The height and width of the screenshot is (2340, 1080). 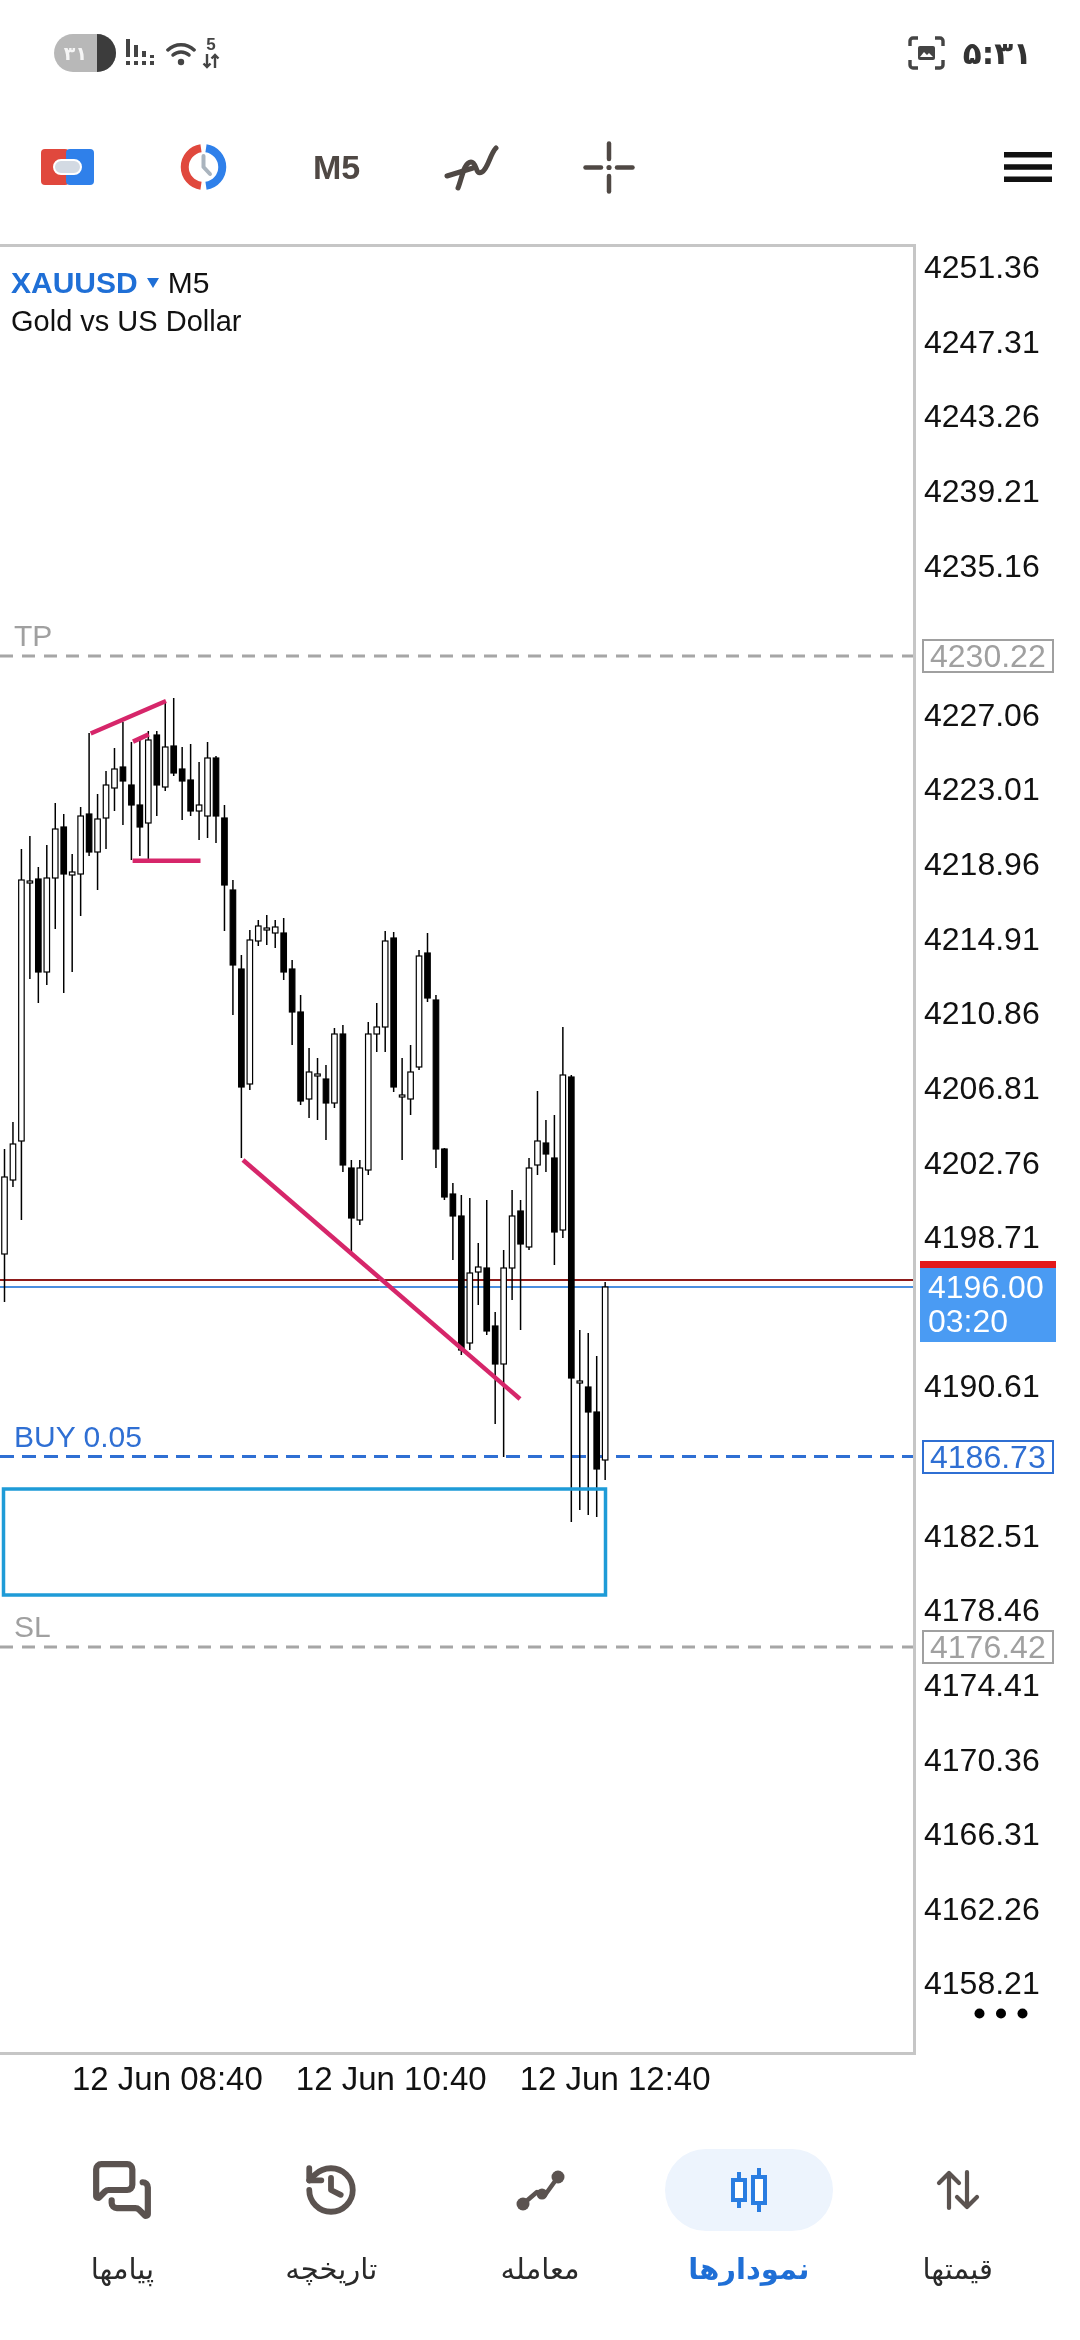 I want to click on price-axis-label: 4210.86, so click(x=982, y=1013).